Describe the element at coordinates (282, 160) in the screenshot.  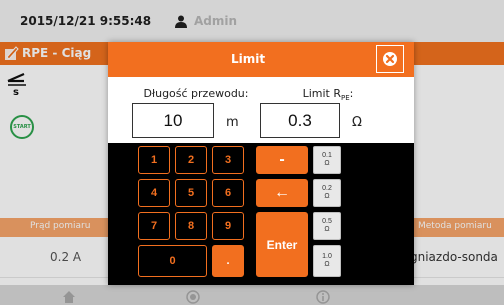
I see `minus-button: -` at that location.